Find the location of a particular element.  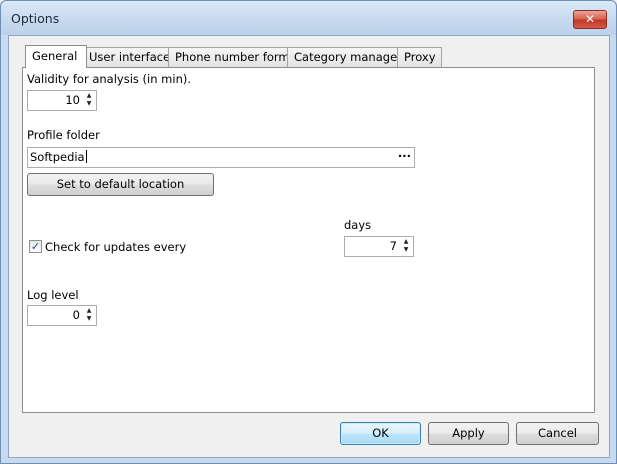

validity-spinner: 10 ▲ ▼ is located at coordinates (62, 100).